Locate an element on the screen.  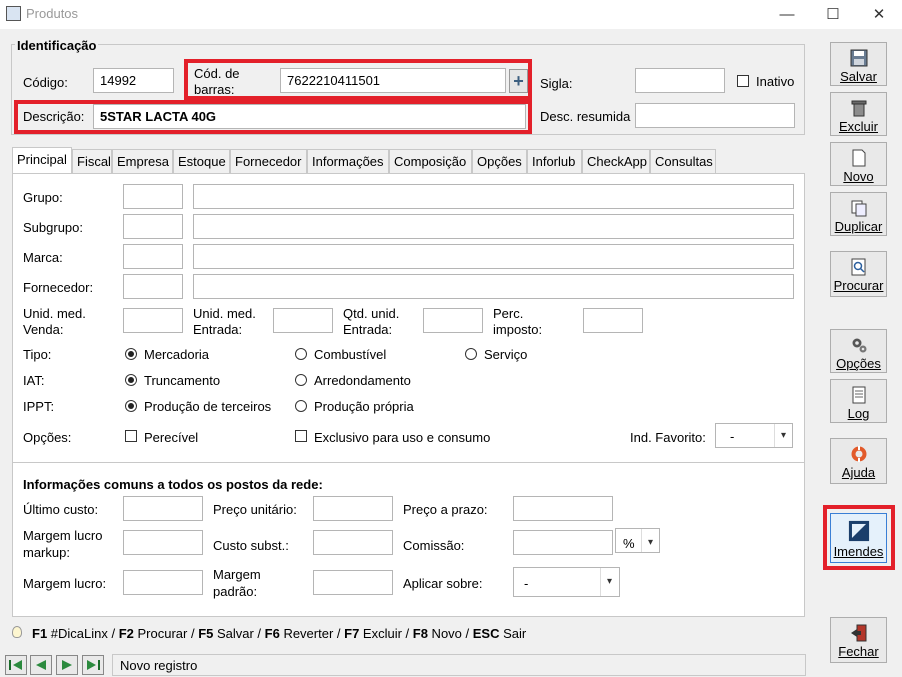
iat-arredondamento-radio is located at coordinates (301, 380).